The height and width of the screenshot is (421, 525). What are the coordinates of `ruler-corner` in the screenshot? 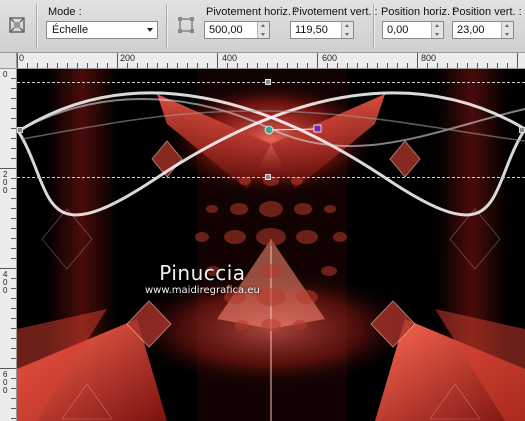 It's located at (8, 61).